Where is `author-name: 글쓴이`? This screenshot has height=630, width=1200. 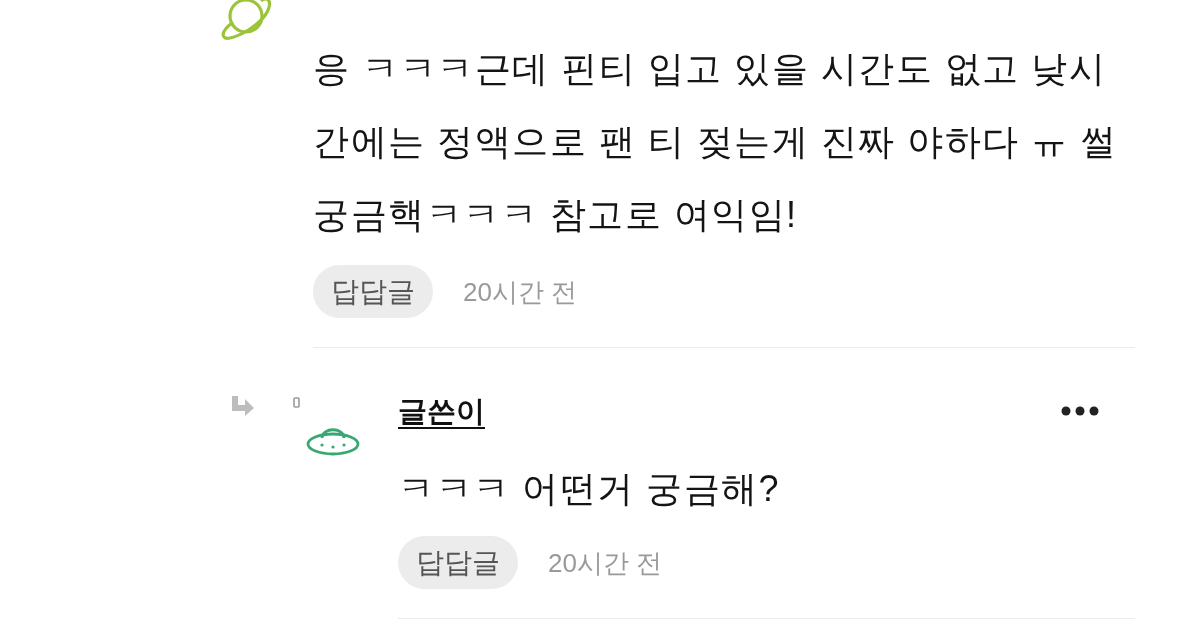
author-name: 글쓴이 is located at coordinates (441, 411).